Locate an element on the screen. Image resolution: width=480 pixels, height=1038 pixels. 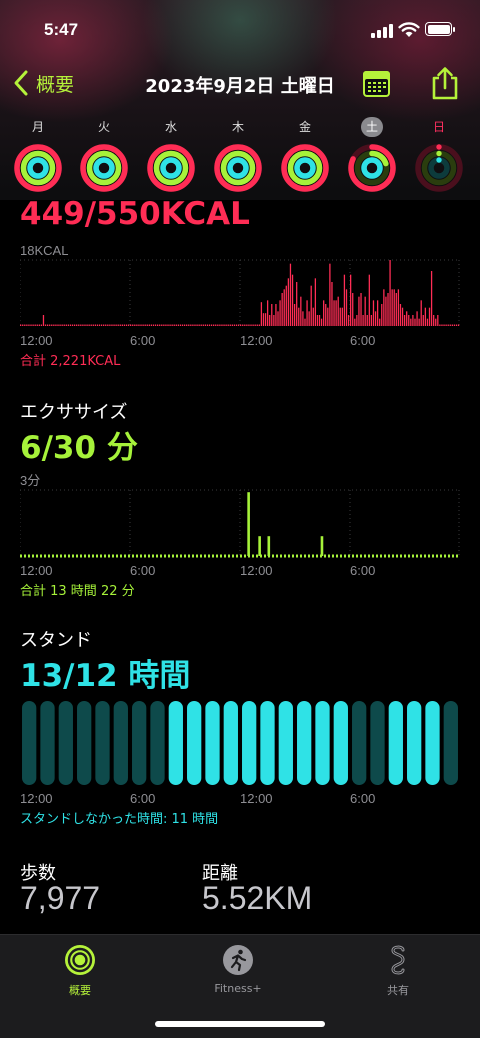
tab-summary: 概要 is located at coordinates (80, 970).